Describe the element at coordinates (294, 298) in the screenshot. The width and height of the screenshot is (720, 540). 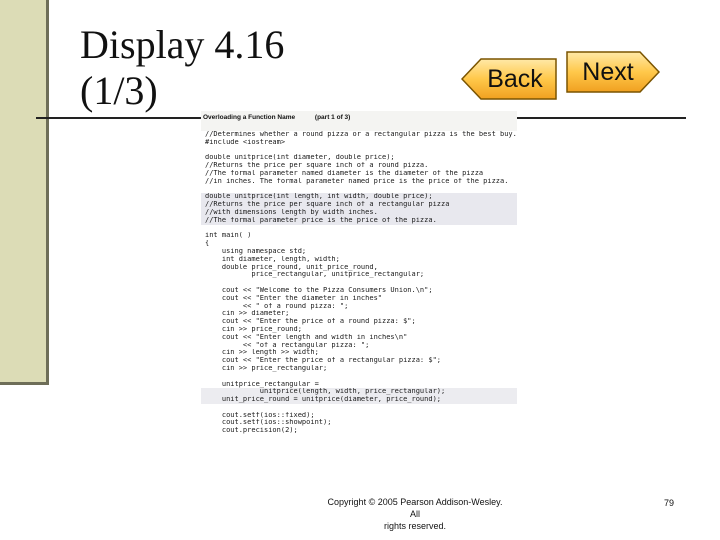
I see `code-line: cout << "Enter the diameter in inches"` at that location.